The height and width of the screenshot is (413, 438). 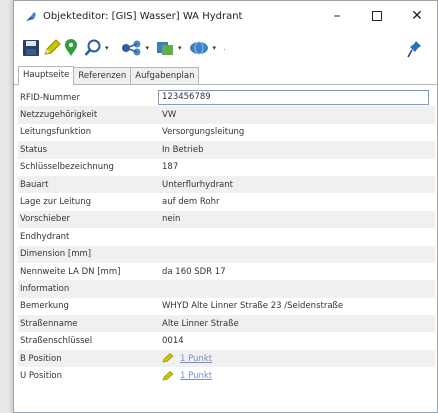 What do you see at coordinates (46, 75) in the screenshot?
I see `tab-hauptseite: Hauptseite` at bounding box center [46, 75].